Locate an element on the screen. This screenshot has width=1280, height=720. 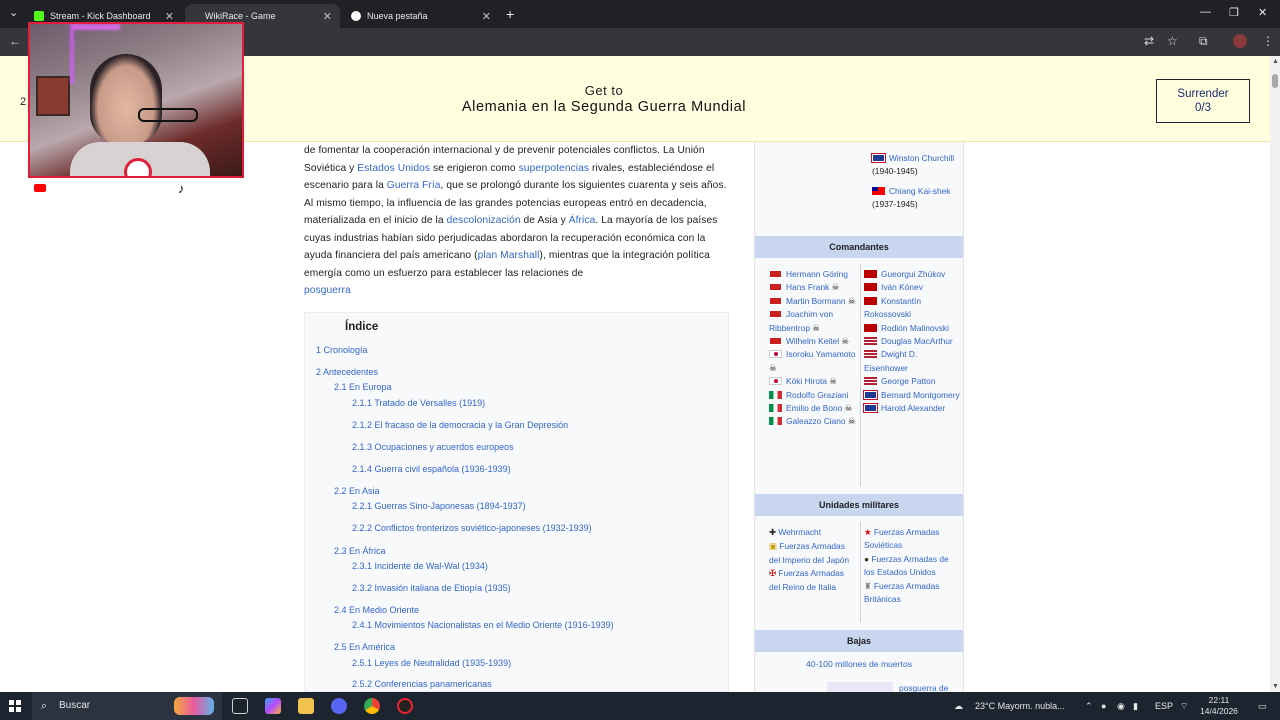
tab-search-icon: ⌄ is located at coordinates (13, 12).